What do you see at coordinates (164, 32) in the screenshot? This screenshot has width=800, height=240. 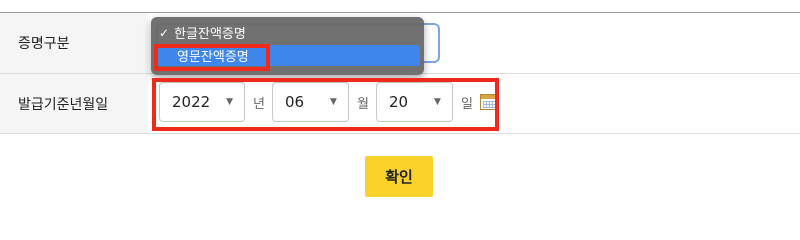 I see `checkmark-icon: ✓` at bounding box center [164, 32].